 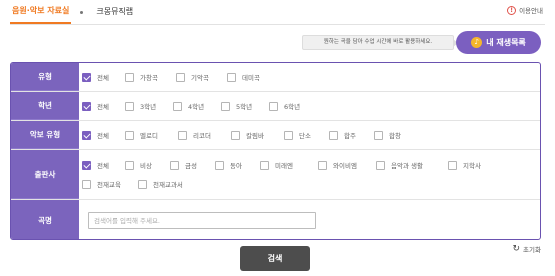 What do you see at coordinates (293, 106) in the screenshot?
I see `filter-option-grade: 6학년` at bounding box center [293, 106].